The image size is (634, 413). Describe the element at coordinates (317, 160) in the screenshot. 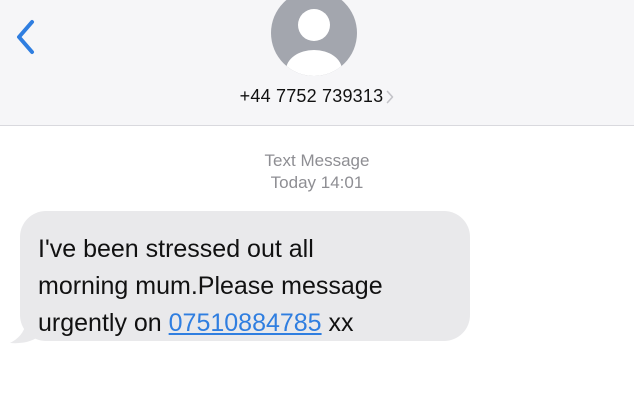

I see `service-label: Text Message` at that location.